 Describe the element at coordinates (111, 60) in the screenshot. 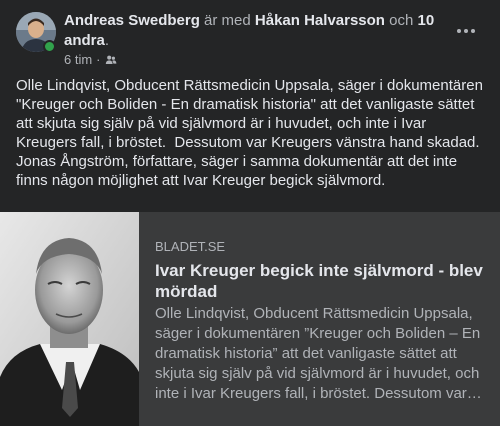

I see `friends-icon` at that location.